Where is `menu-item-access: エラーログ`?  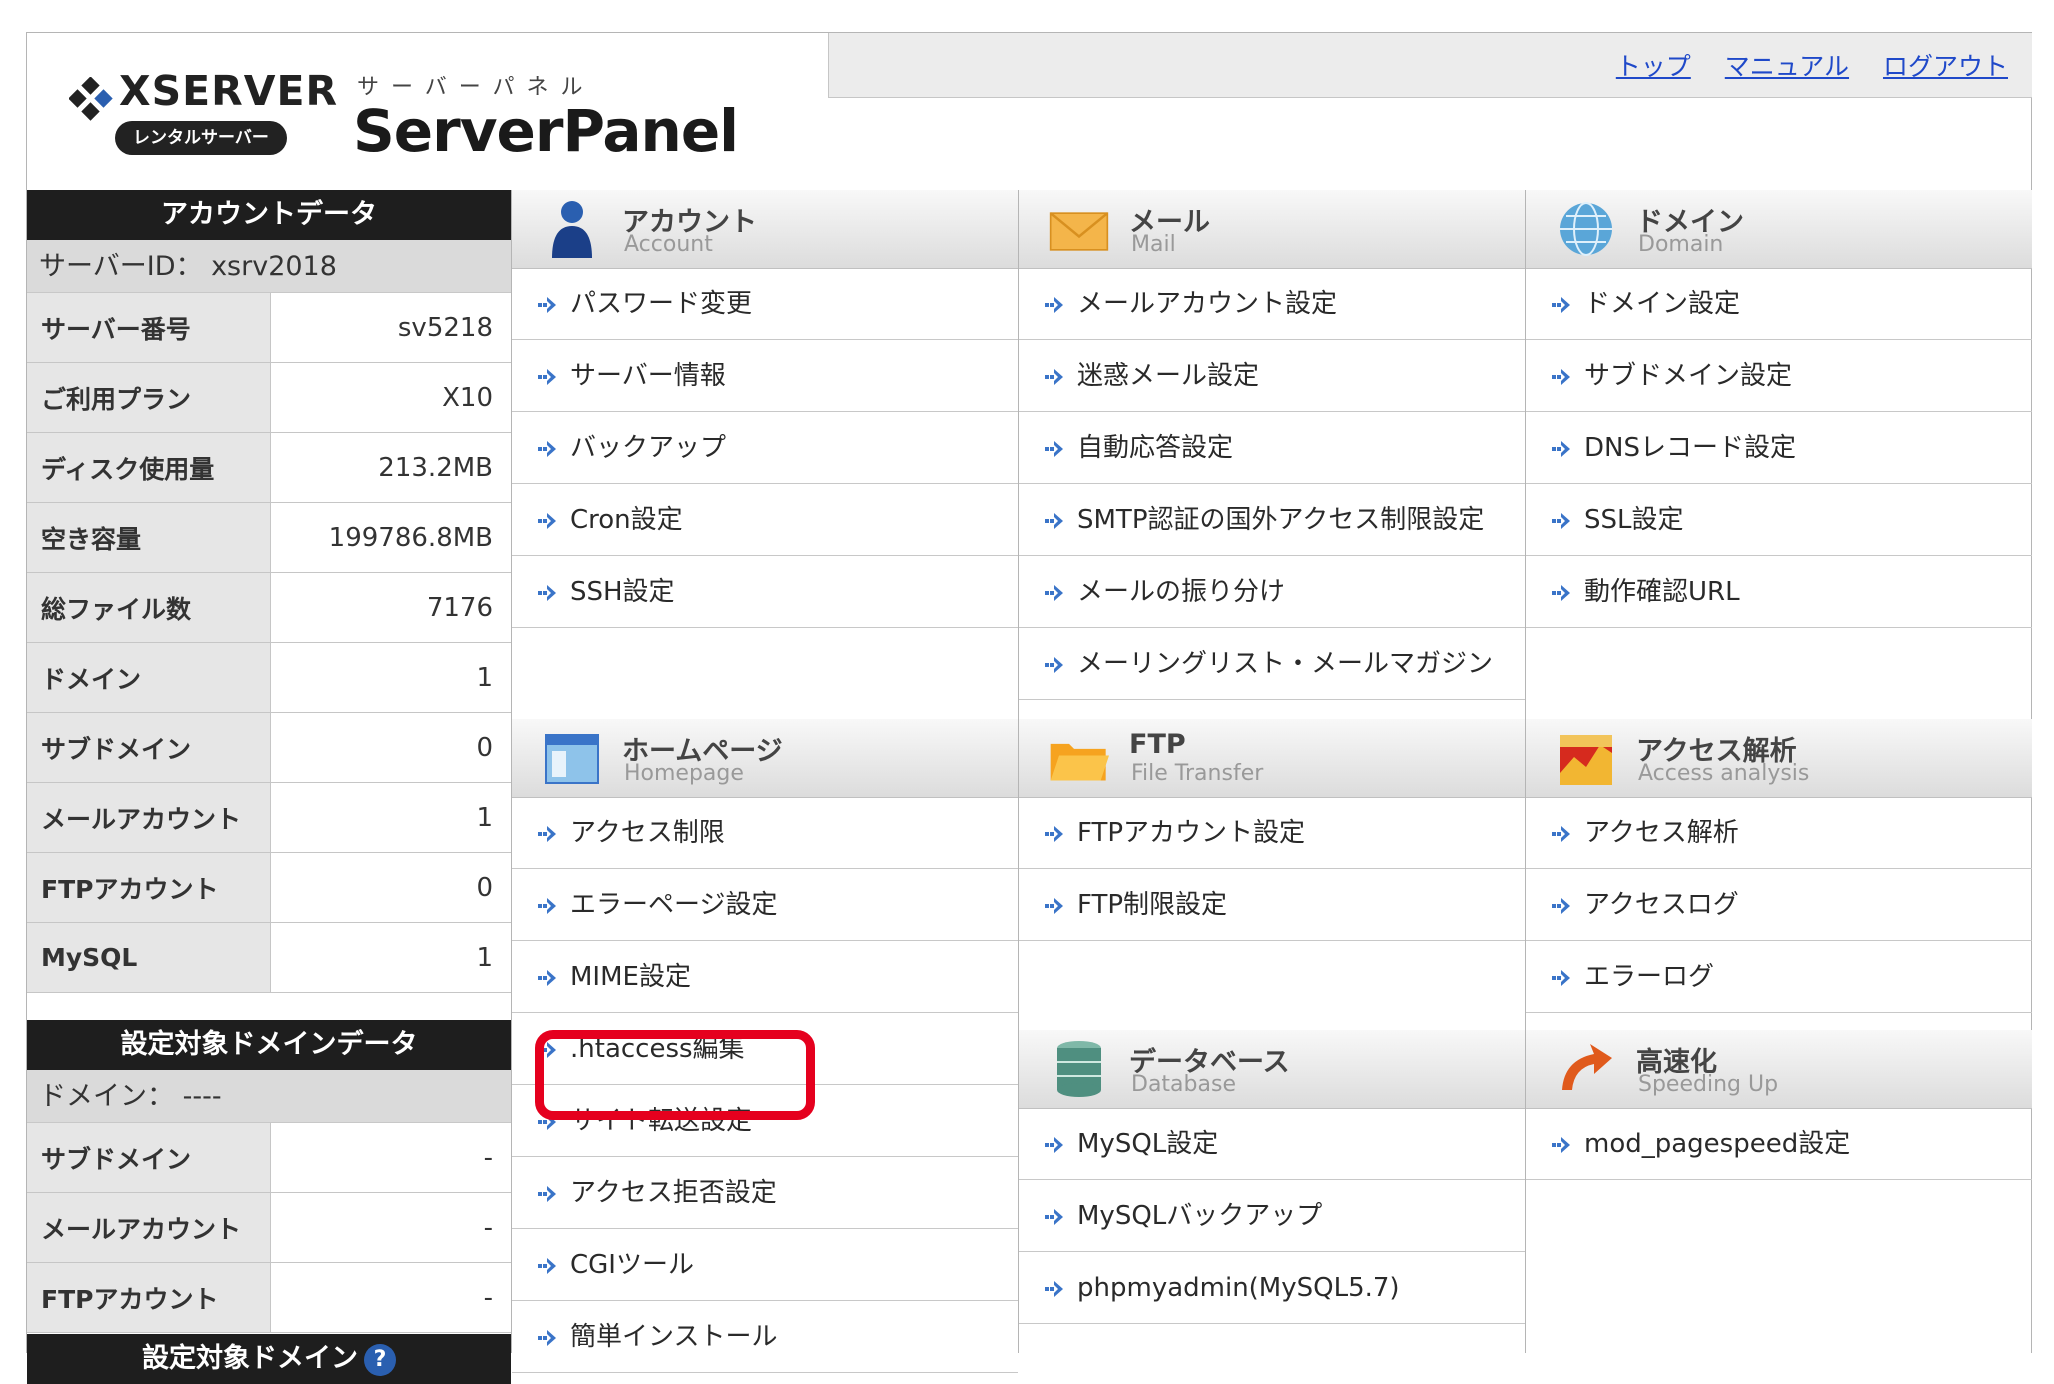 menu-item-access: エラーログ is located at coordinates (1779, 977).